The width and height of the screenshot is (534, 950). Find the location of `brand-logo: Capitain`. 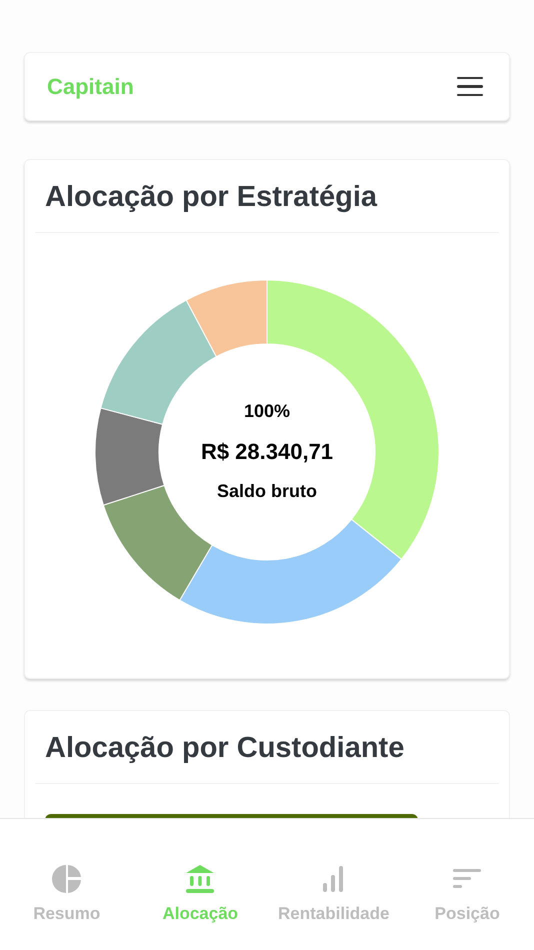

brand-logo: Capitain is located at coordinates (90, 86).